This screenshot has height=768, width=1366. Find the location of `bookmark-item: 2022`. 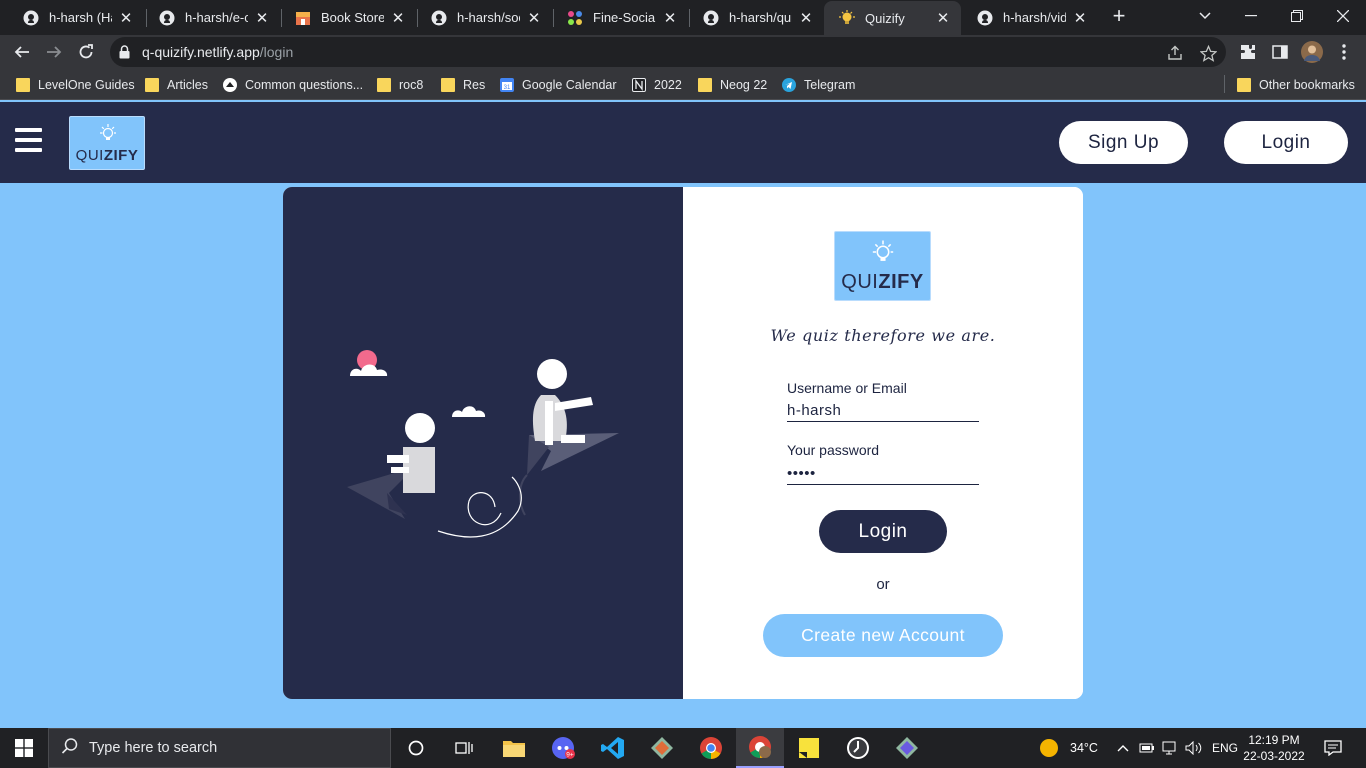

bookmark-item: 2022 is located at coordinates (657, 85).